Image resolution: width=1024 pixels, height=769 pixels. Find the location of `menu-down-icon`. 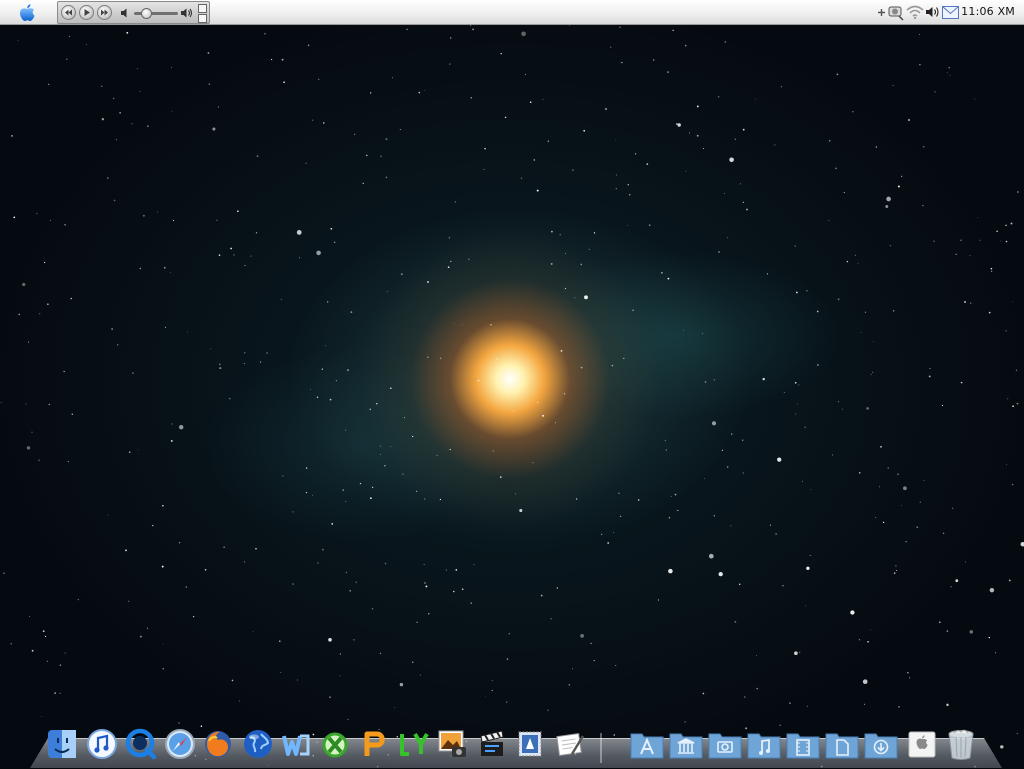

menu-down-icon is located at coordinates (202, 18).